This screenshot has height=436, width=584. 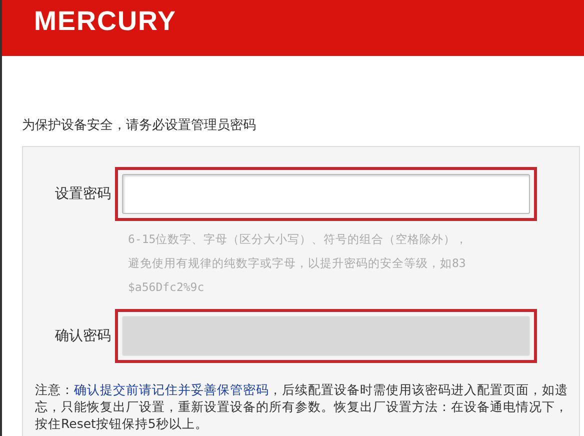 What do you see at coordinates (297, 263) in the screenshot?
I see `hint-text: 避免使用有规律的纯数字或字母，以提升密码的安全等级，如83` at bounding box center [297, 263].